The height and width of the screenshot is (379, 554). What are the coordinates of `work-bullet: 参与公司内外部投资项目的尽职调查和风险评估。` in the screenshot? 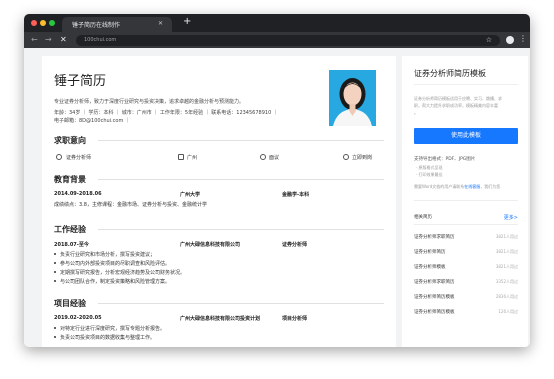 It's located at (112, 264).